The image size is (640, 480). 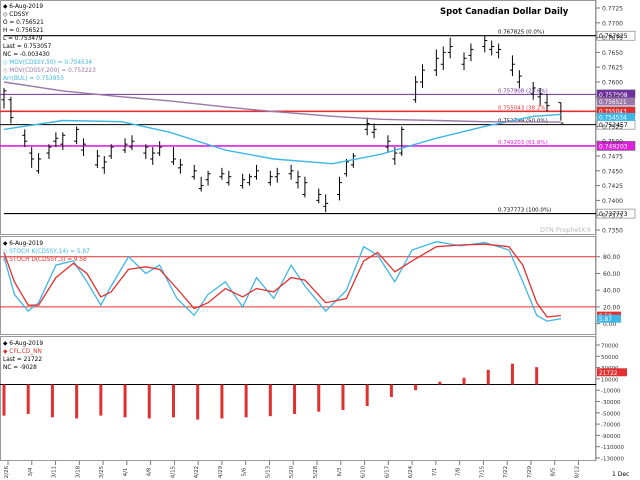 What do you see at coordinates (23, 344) in the screenshot?
I see `cot-info-line: ◆ 6-Aug-2019` at bounding box center [23, 344].